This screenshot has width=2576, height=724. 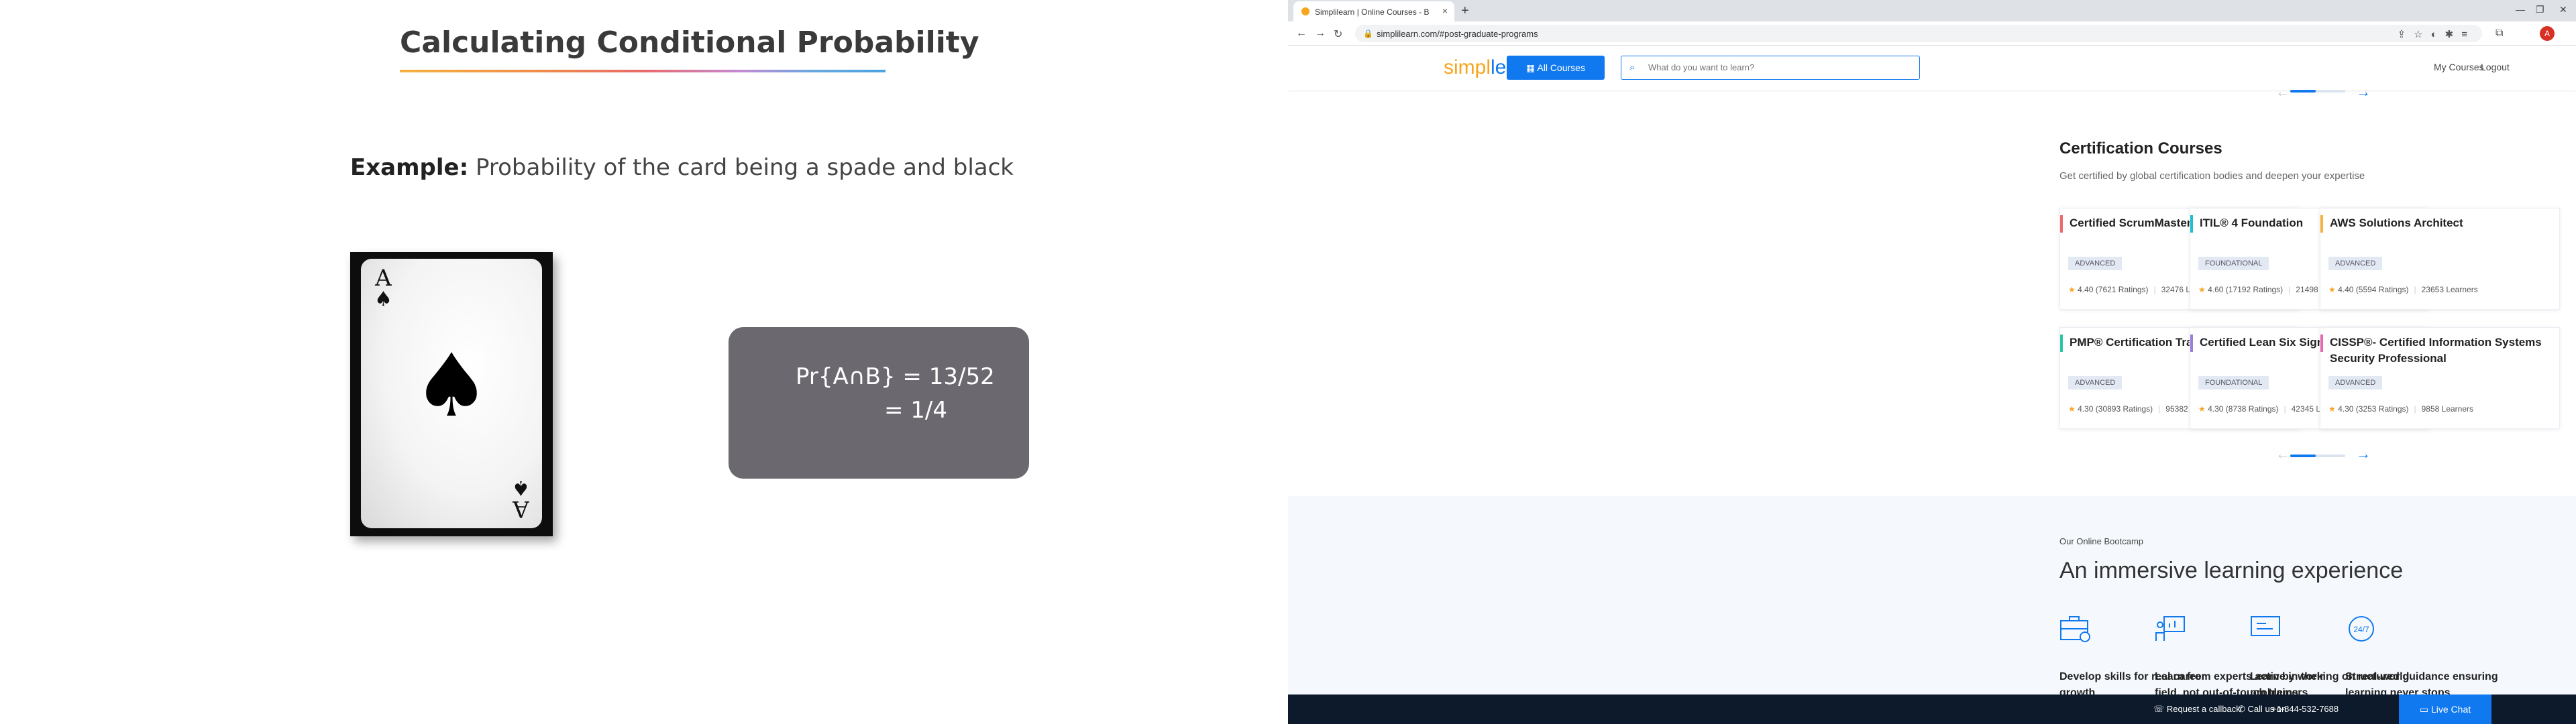 What do you see at coordinates (2140, 148) in the screenshot?
I see `section-title: Certification Courses` at bounding box center [2140, 148].